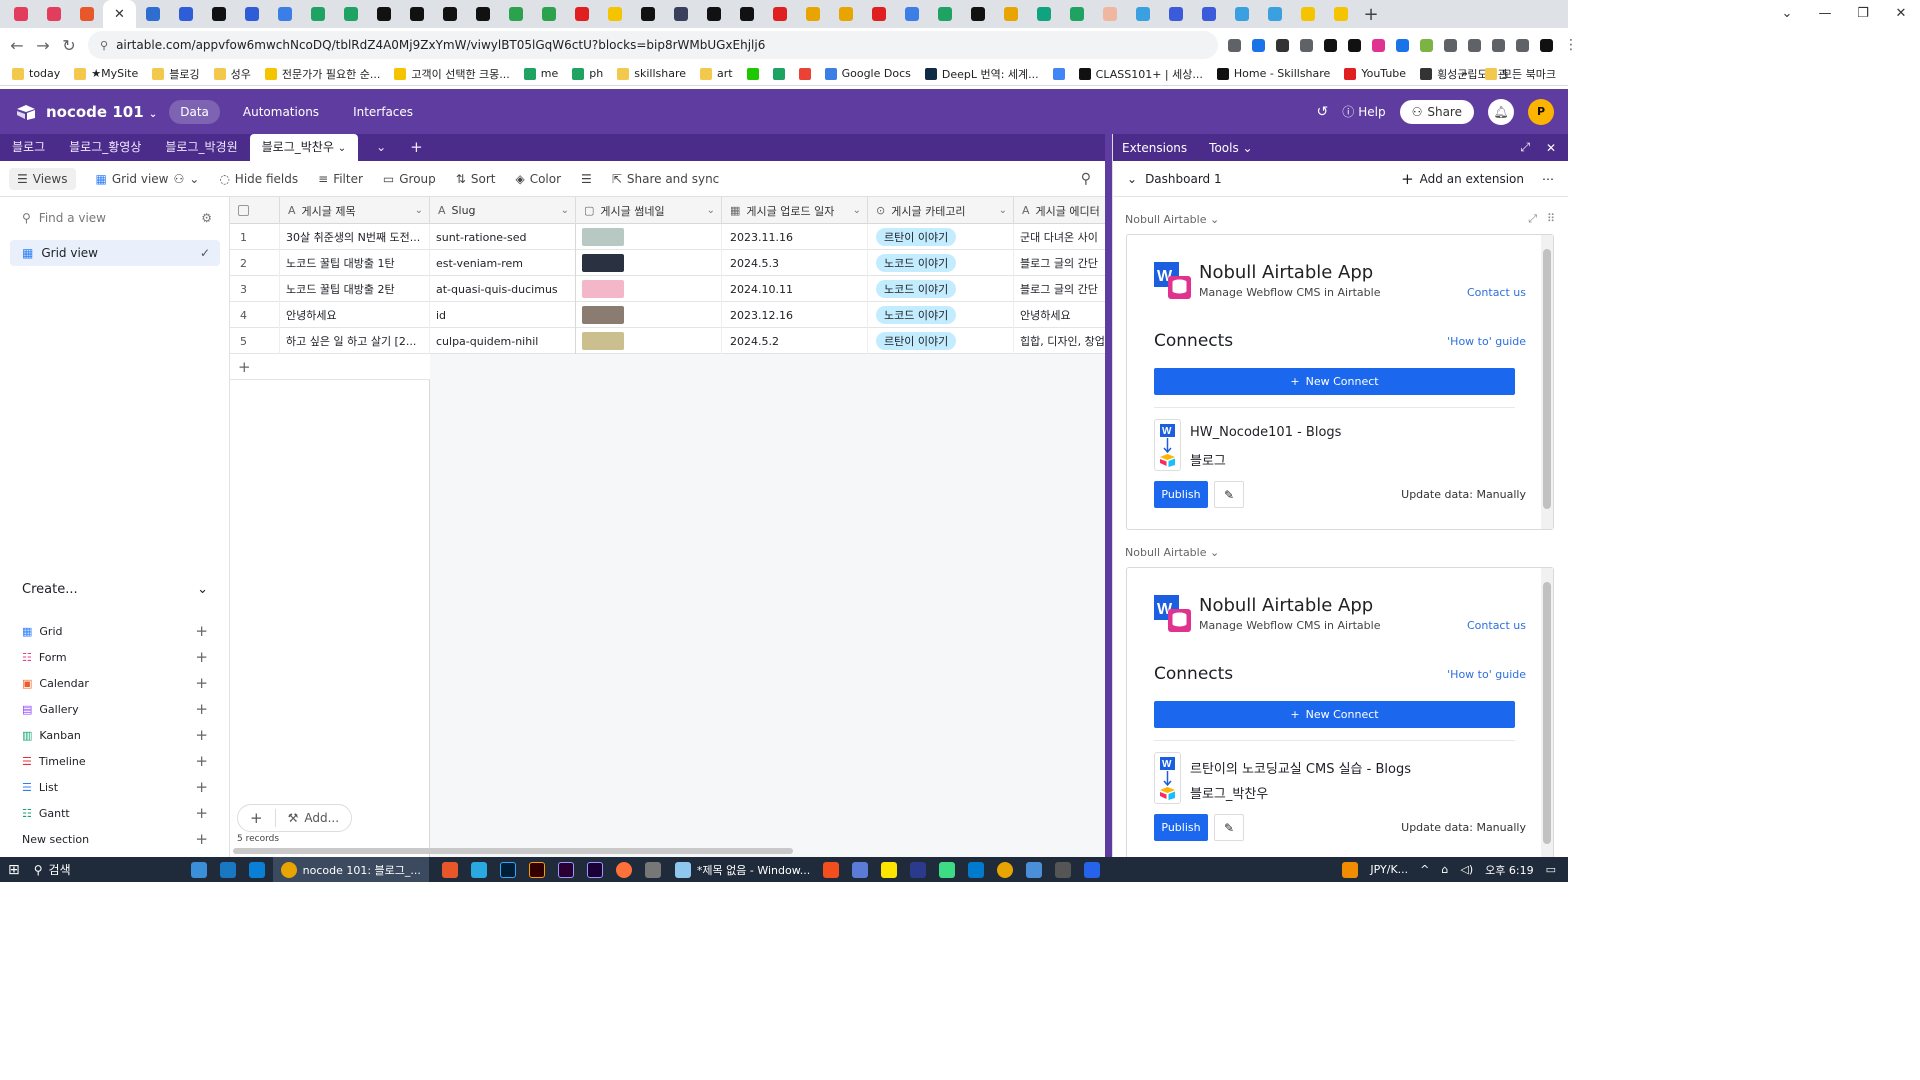 This screenshot has width=1920, height=1080. What do you see at coordinates (43, 45) in the screenshot?
I see `forward-icon: →` at bounding box center [43, 45].